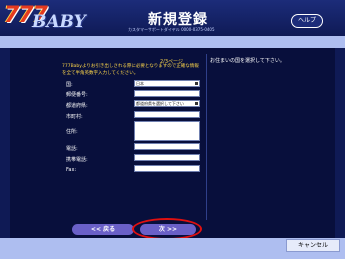  Describe the element at coordinates (171, 29) in the screenshot. I see `support-phone: カスタマーサポートダイヤル 0000-0375-0405` at that location.